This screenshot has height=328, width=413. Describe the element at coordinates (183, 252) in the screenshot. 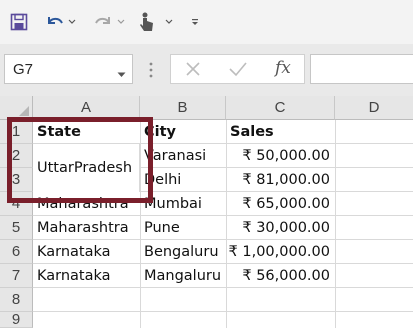

I see `cell-b6: Bengaluru` at that location.